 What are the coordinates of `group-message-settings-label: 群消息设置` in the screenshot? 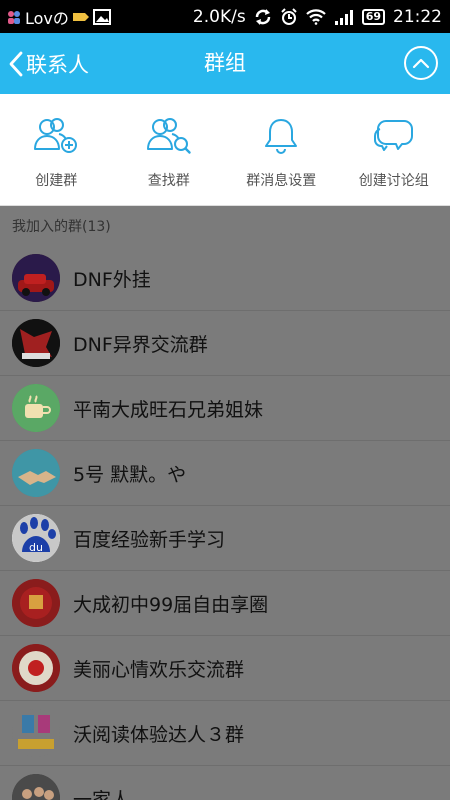 It's located at (281, 181).